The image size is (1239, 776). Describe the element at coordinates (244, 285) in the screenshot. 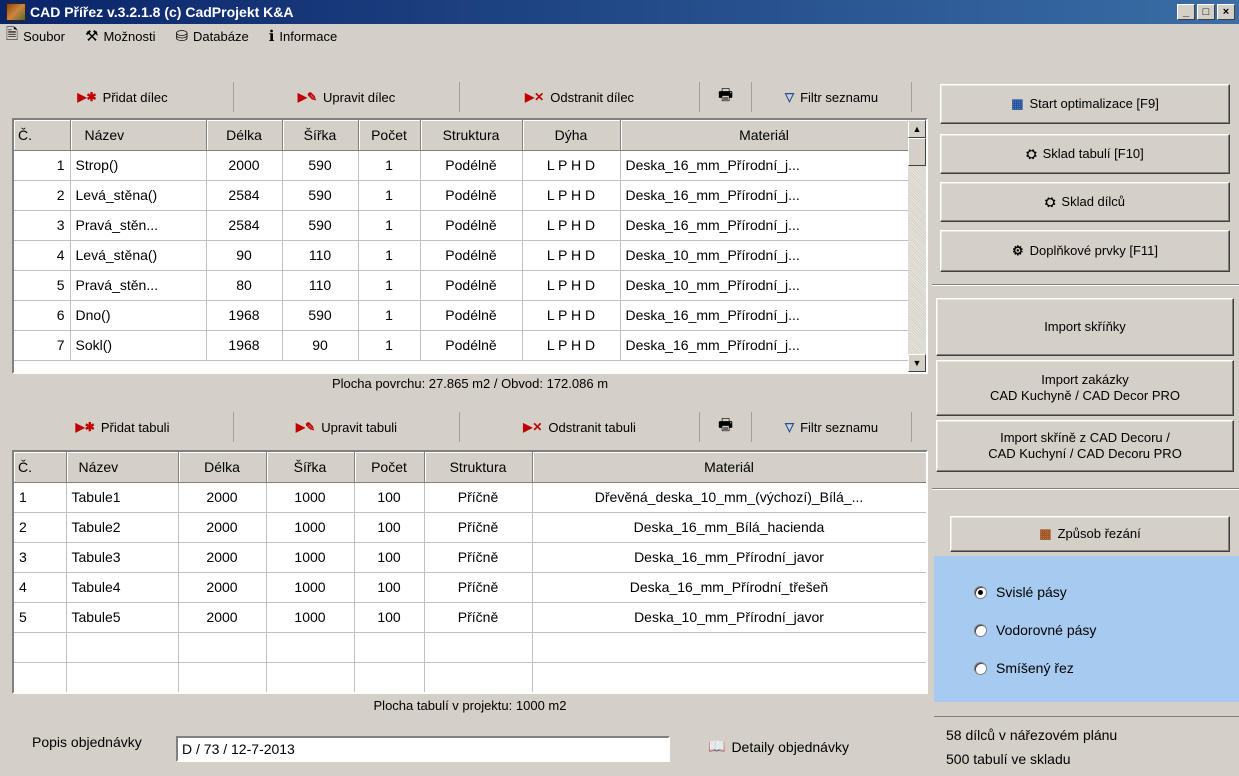

I see `table-cell: 80` at that location.